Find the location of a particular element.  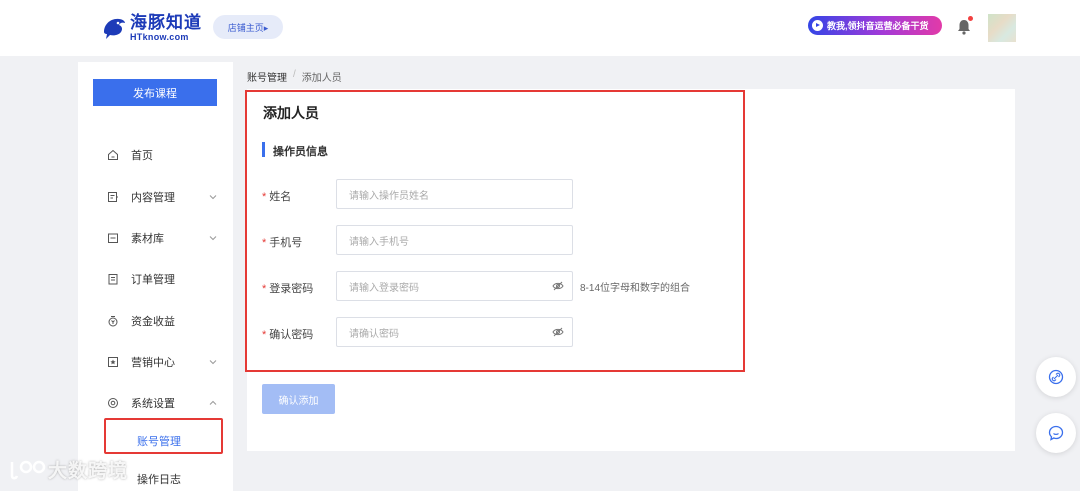

sidebar-item-settings: 系统设置 is located at coordinates (155, 403).